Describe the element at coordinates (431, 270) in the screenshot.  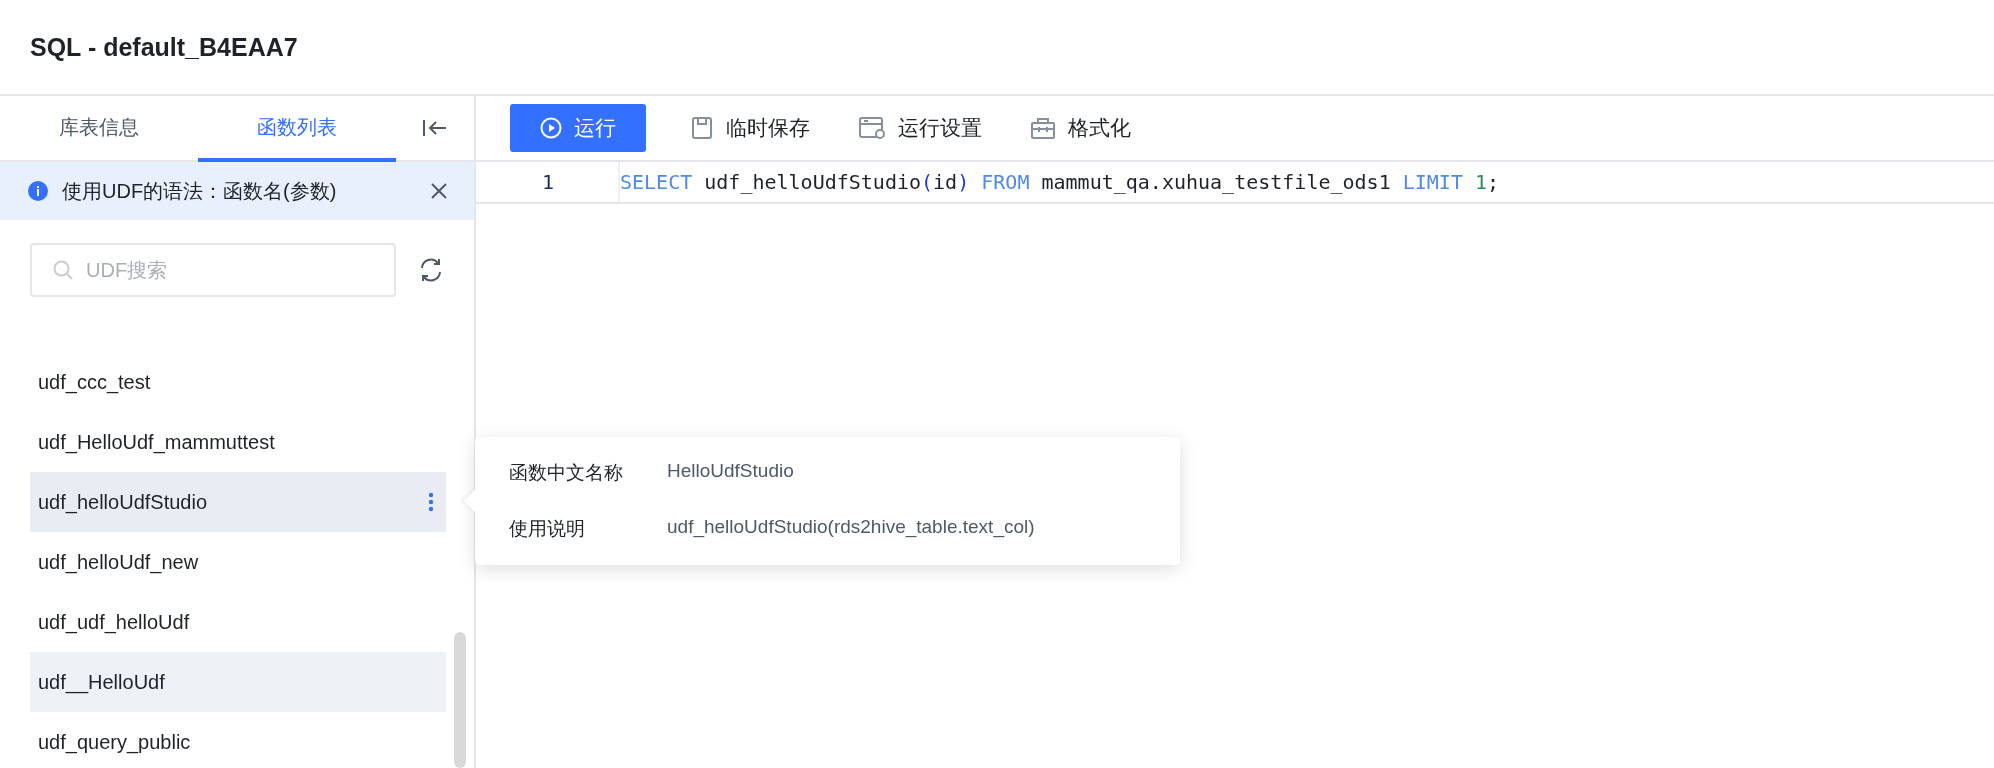
I see `refresh-icon` at that location.